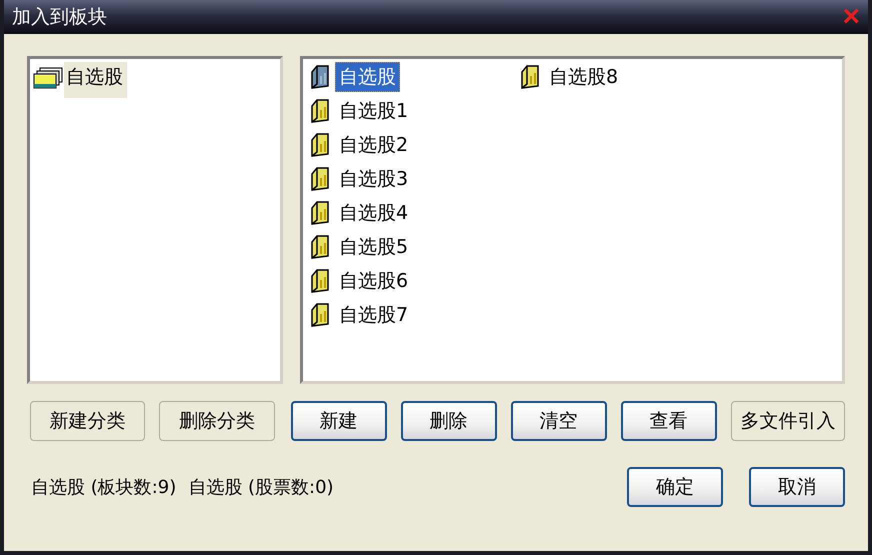  What do you see at coordinates (788, 421) in the screenshot?
I see `action-button: 多文件引入` at bounding box center [788, 421].